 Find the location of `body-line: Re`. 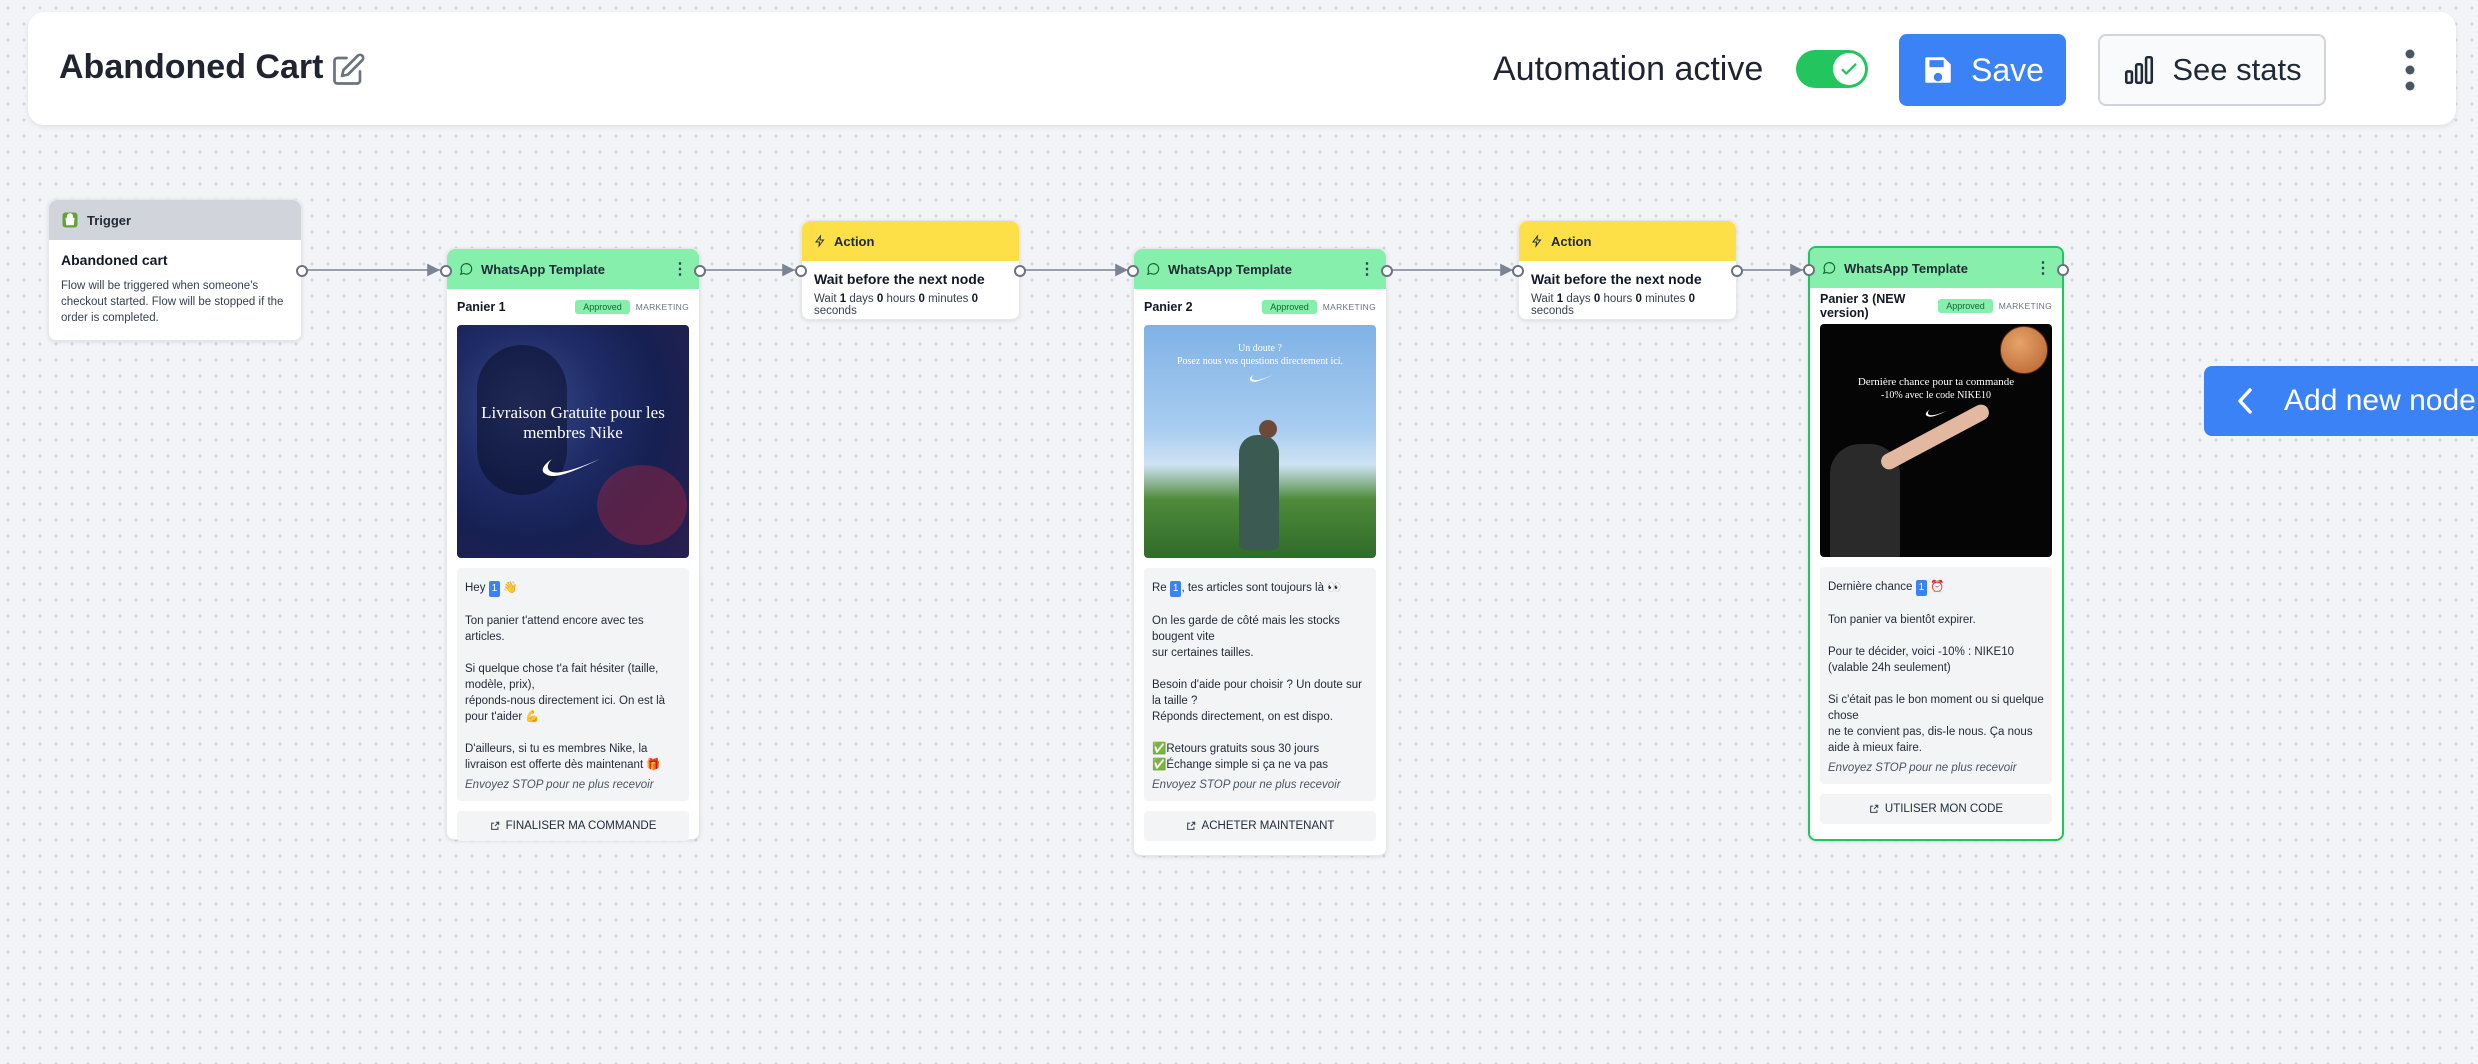

body-line: Re is located at coordinates (1159, 588).